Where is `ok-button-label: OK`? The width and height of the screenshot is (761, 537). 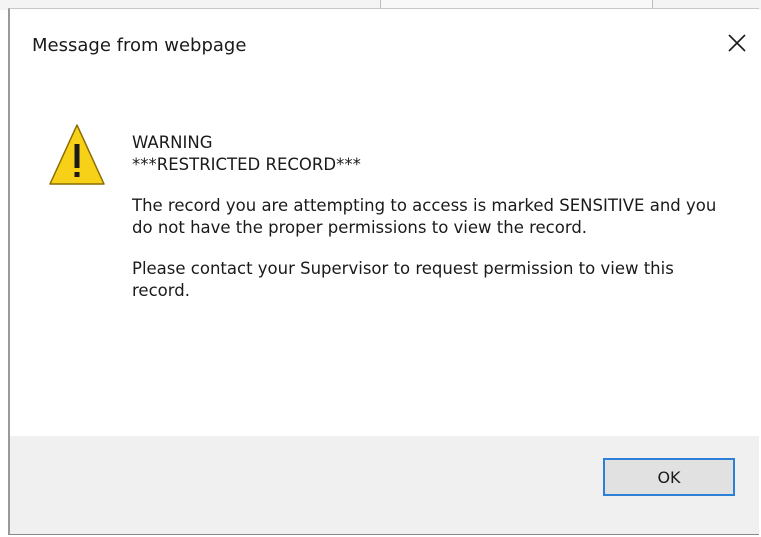 ok-button-label: OK is located at coordinates (669, 477).